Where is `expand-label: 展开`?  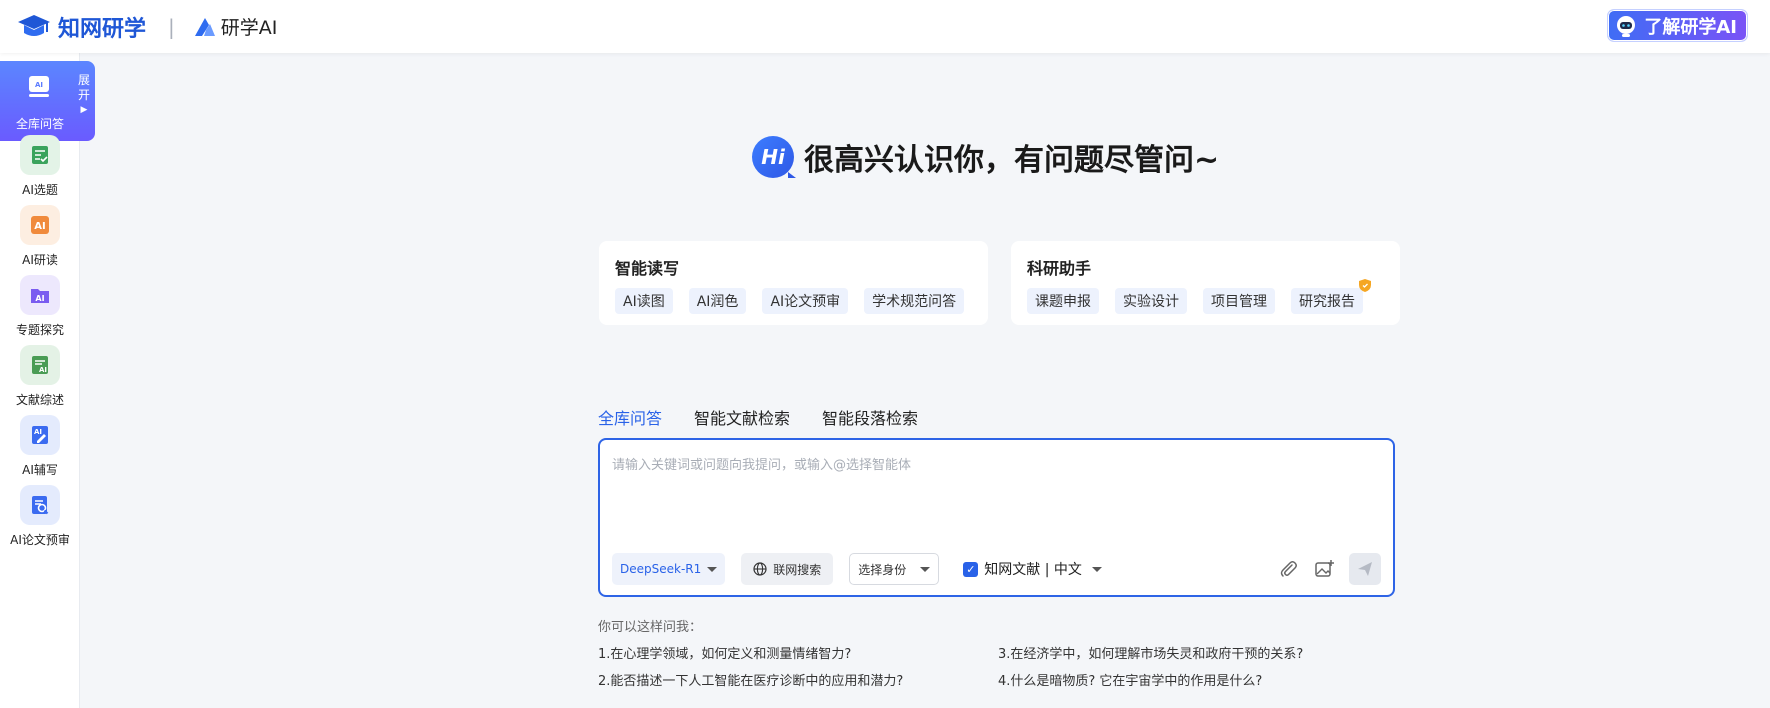 expand-label: 展开 is located at coordinates (83, 87).